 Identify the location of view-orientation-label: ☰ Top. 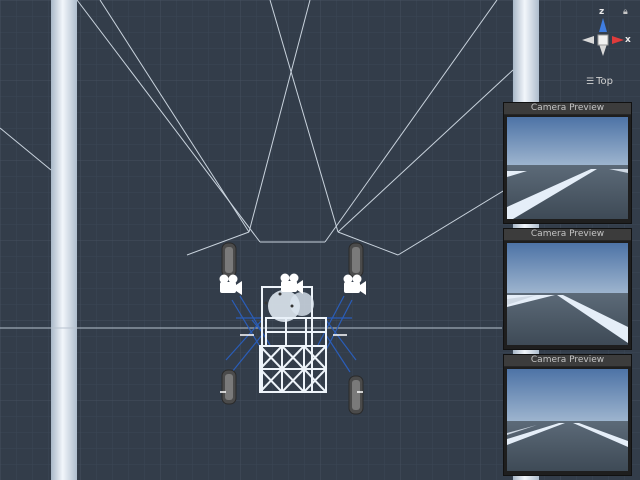
(599, 81).